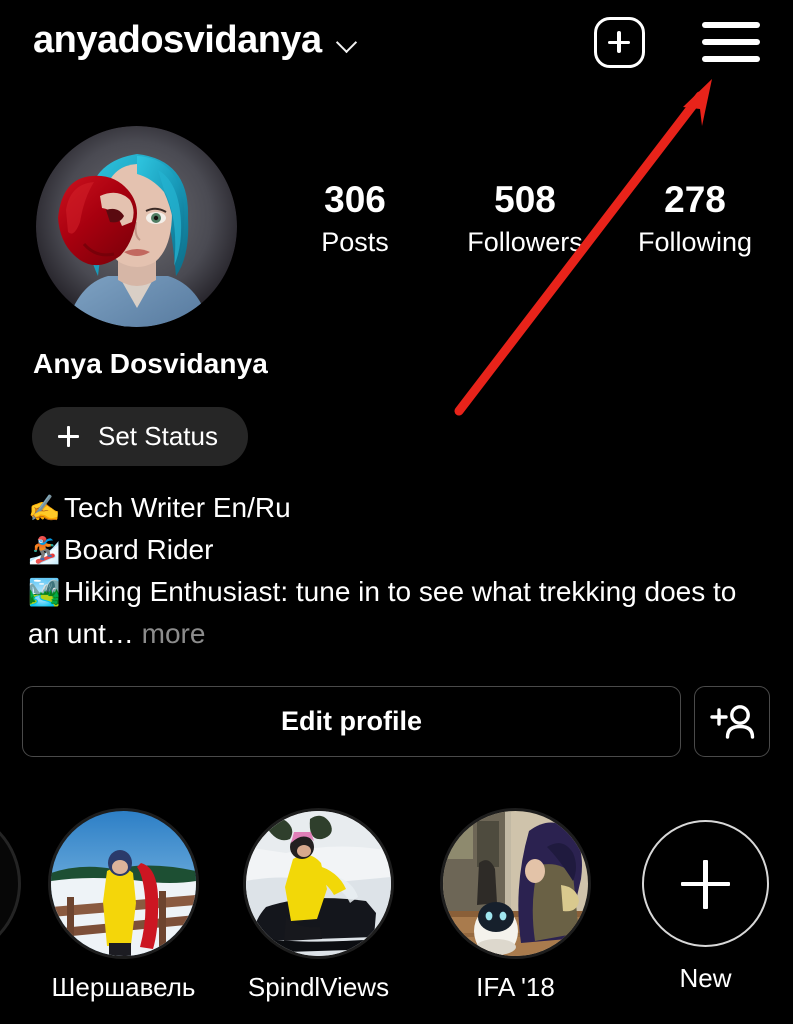  I want to click on add-person-button, so click(732, 721).